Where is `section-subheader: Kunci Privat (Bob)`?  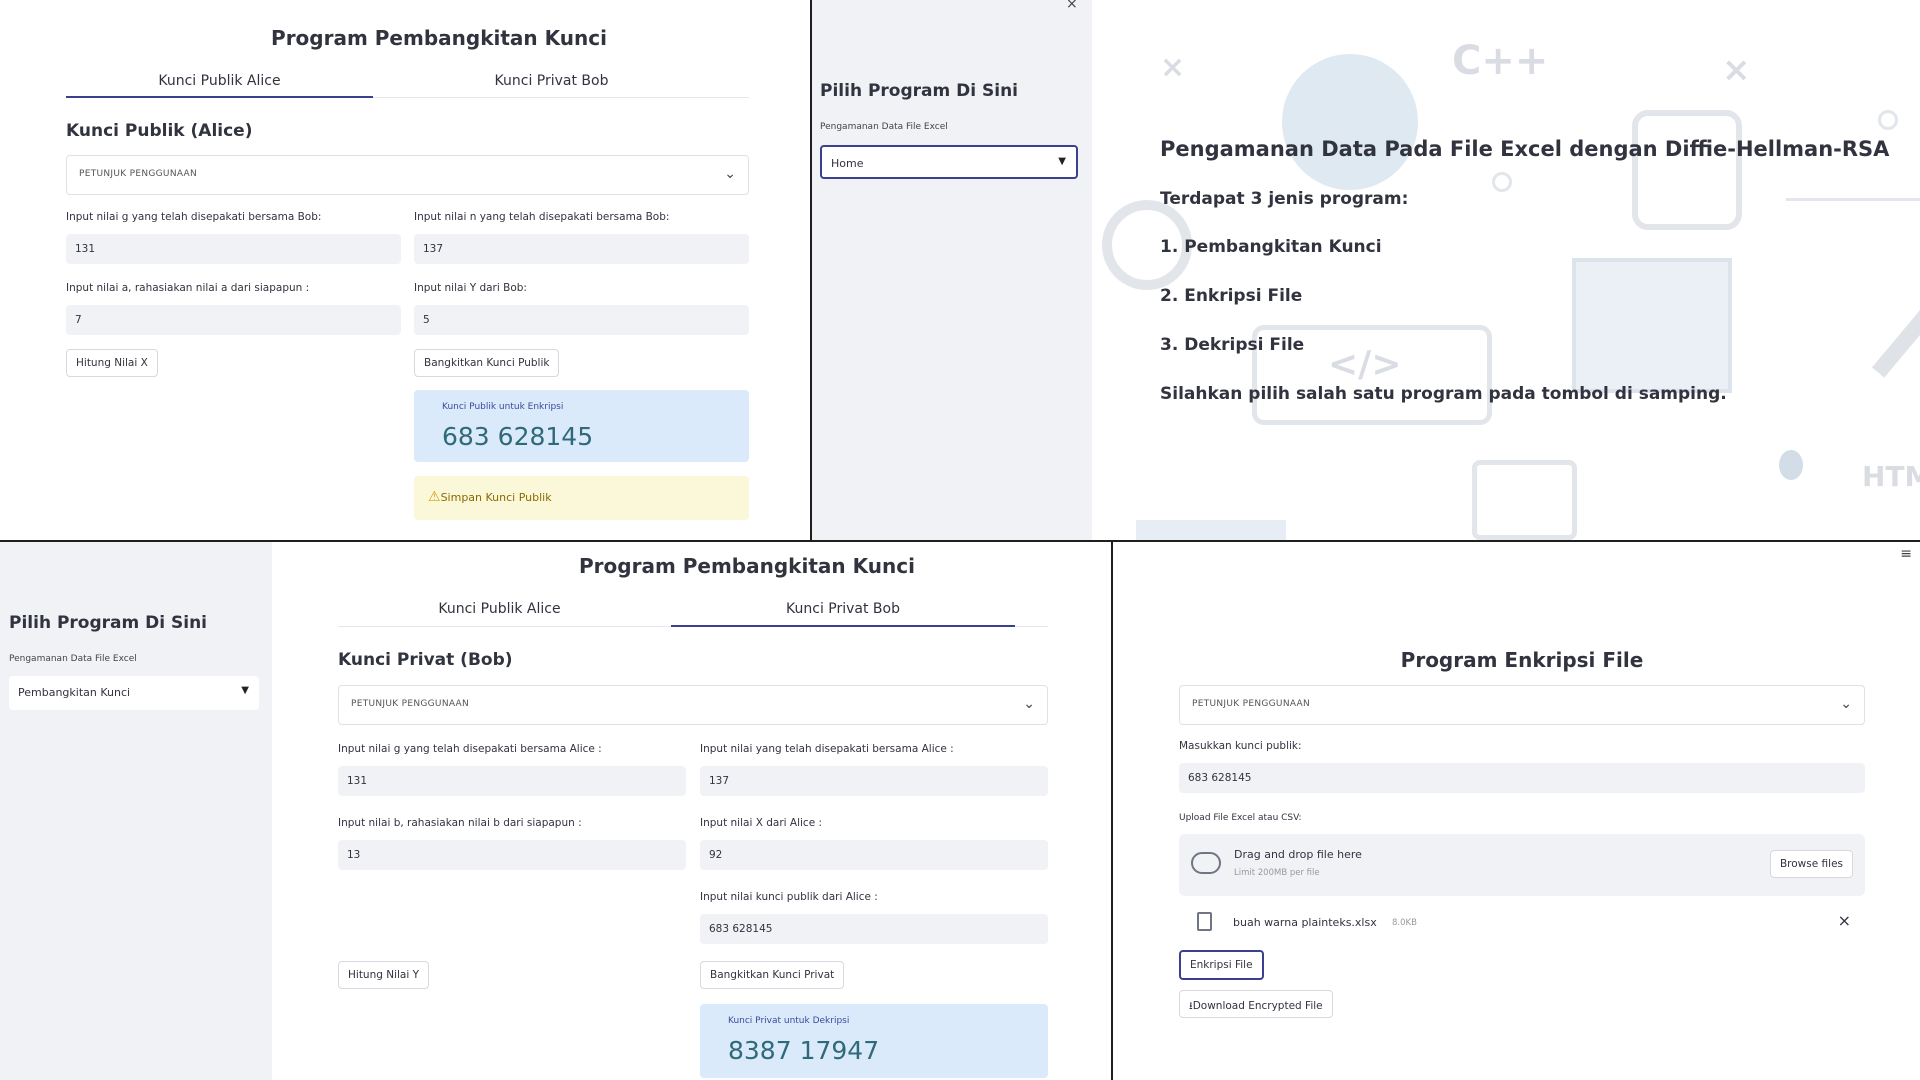 section-subheader: Kunci Privat (Bob) is located at coordinates (425, 660).